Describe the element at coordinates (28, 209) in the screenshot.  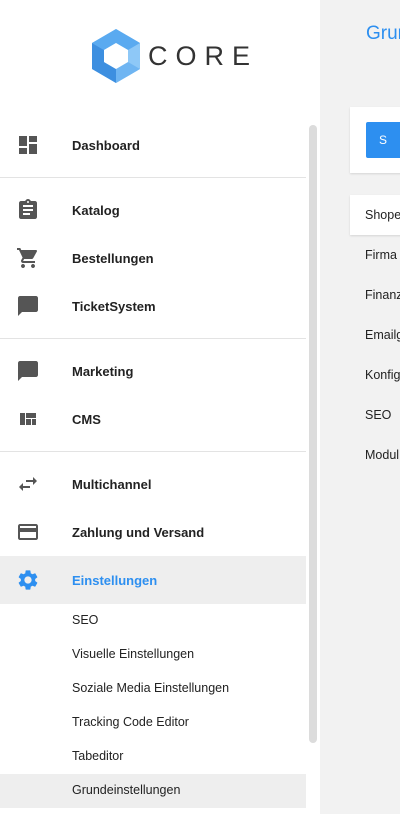
I see `clipboard-icon` at that location.